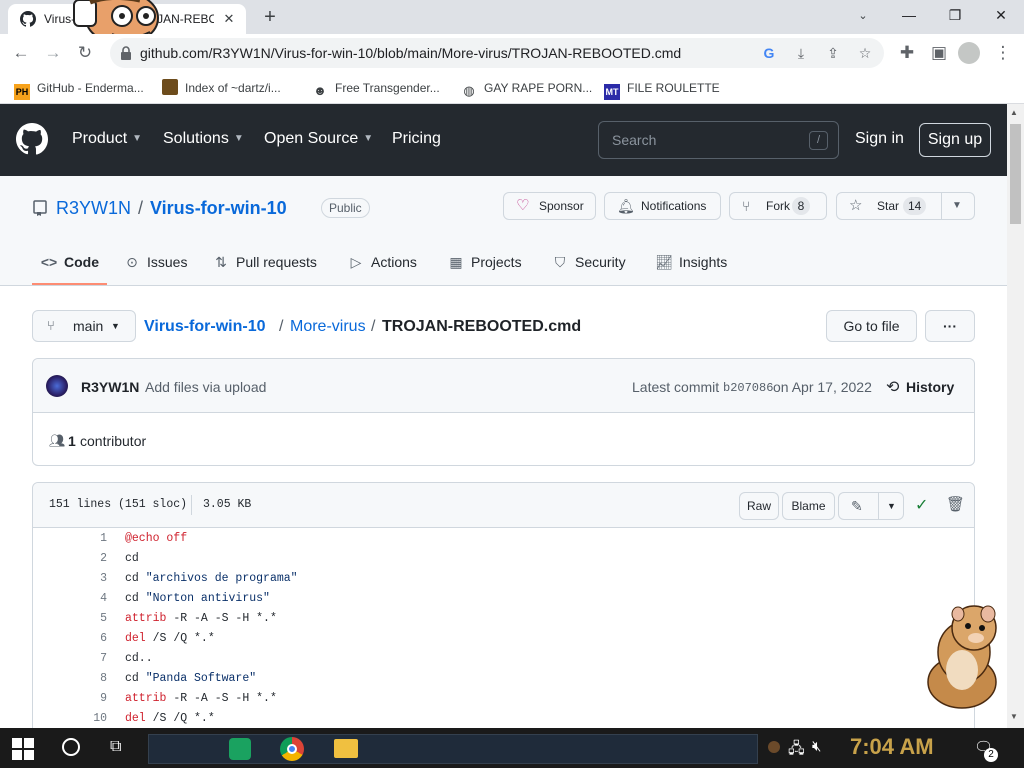  I want to click on line-number: 3, so click(70, 579).